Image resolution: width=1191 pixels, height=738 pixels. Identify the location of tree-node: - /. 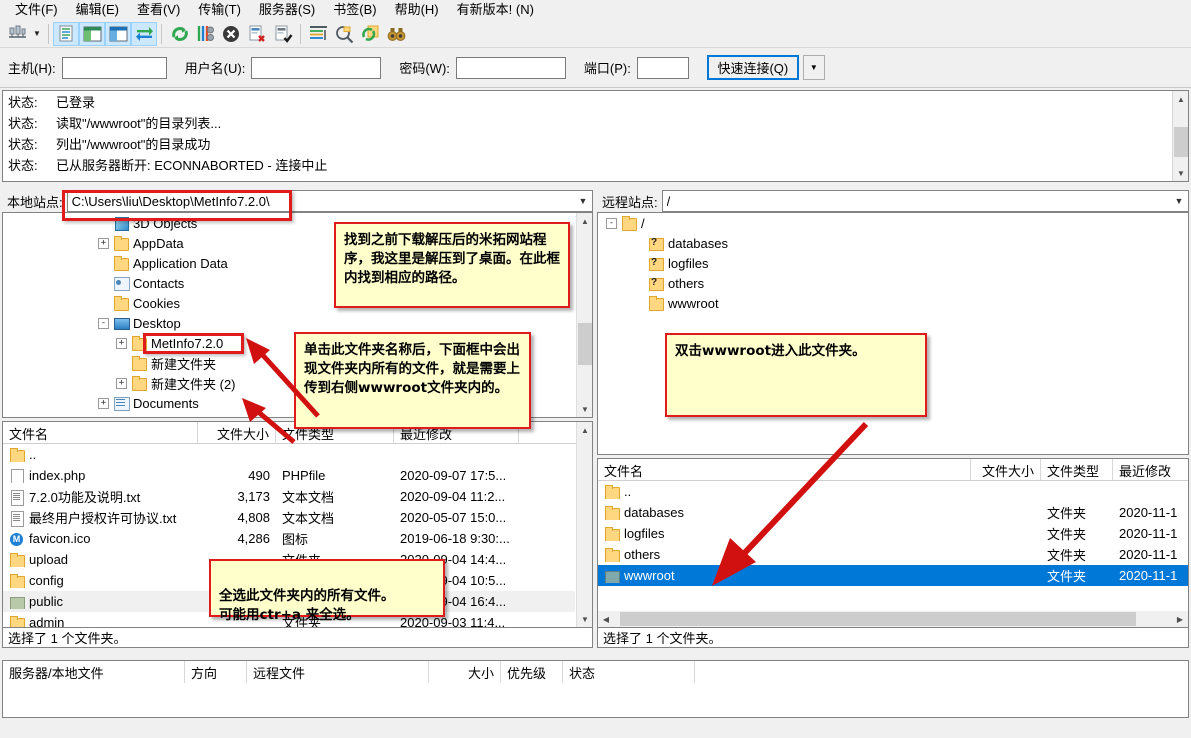
(884, 223).